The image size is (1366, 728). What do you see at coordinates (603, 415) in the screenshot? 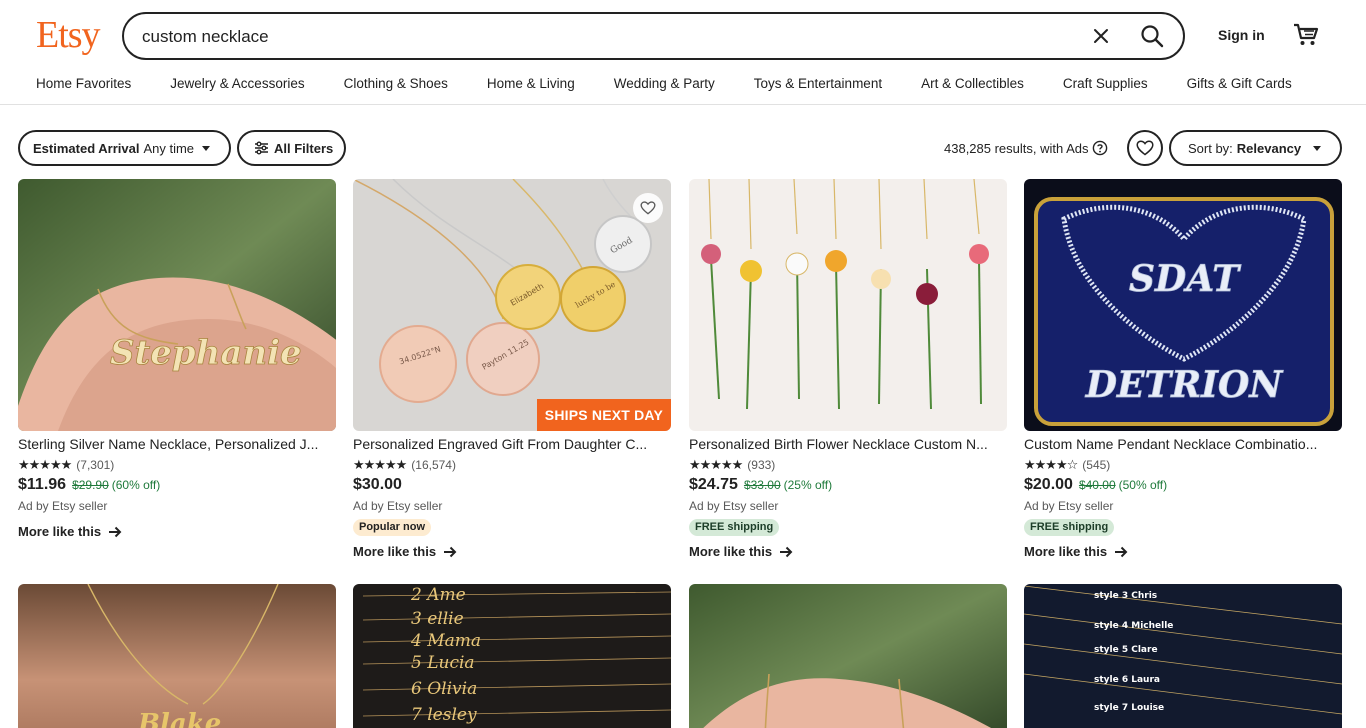
I see `ships-next-day-badge: SHIPS NEXT DAY` at bounding box center [603, 415].